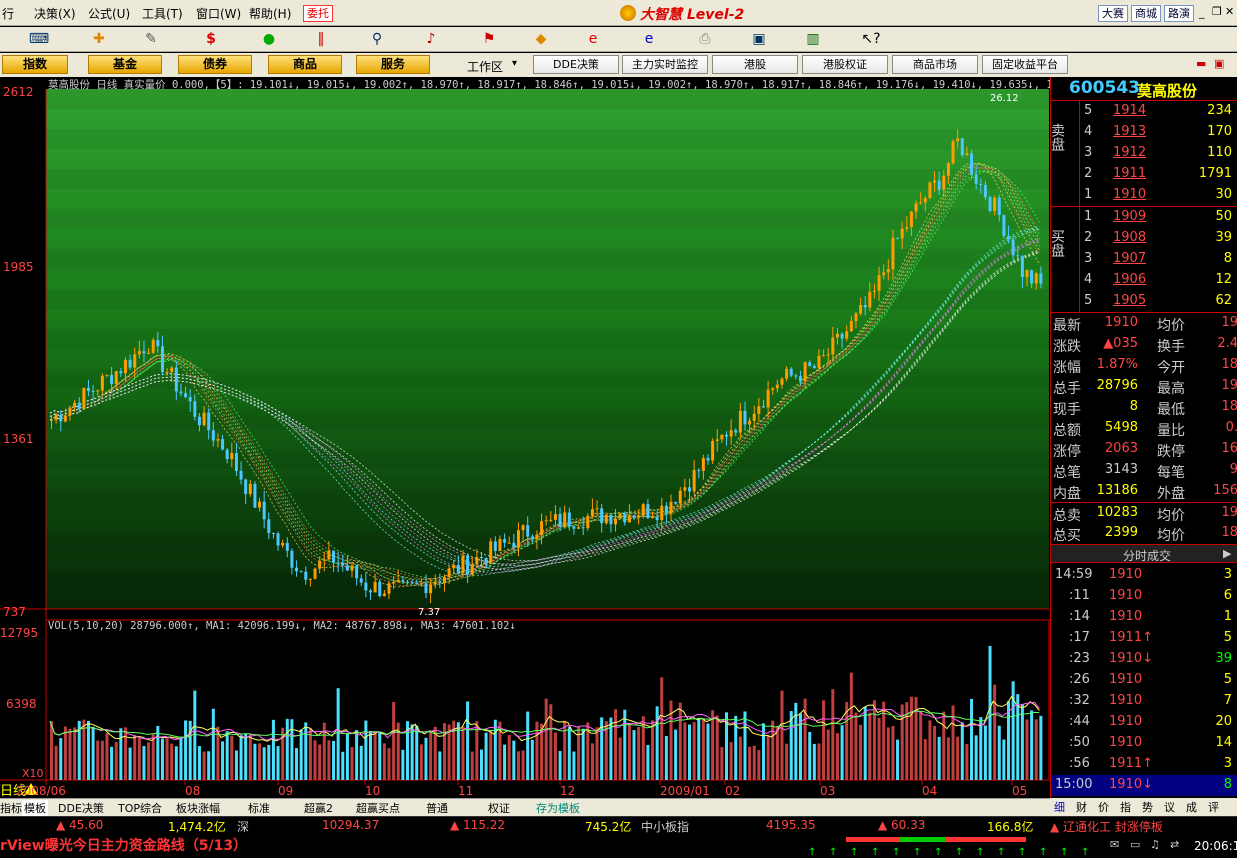 Image resolution: width=1237 pixels, height=858 pixels. Describe the element at coordinates (705, 39) in the screenshot. I see `printer-icon: ⎙` at that location.